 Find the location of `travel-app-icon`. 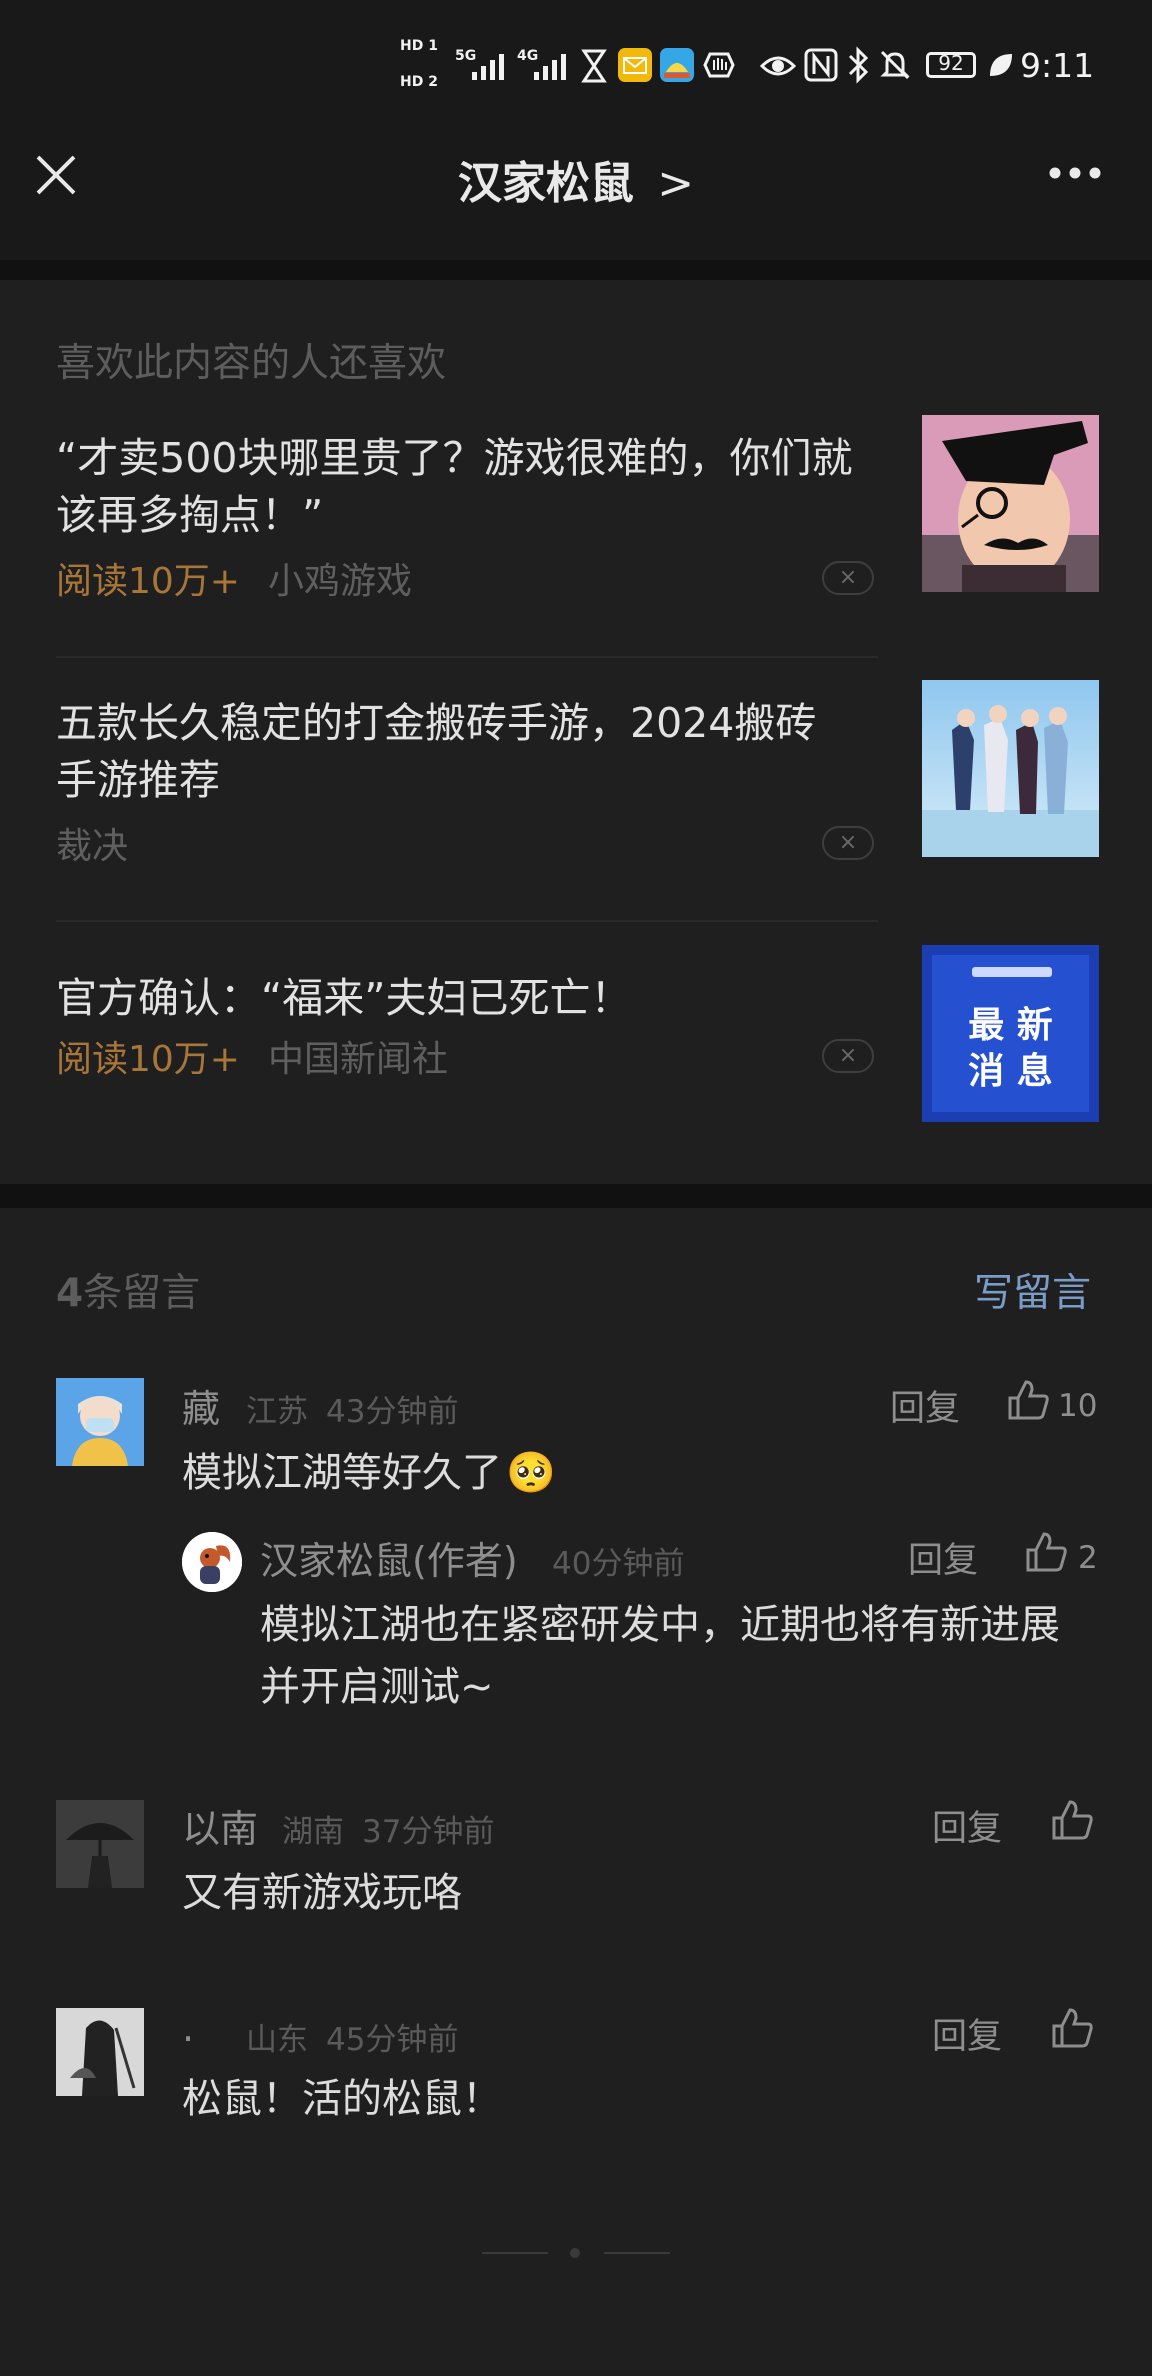

travel-app-icon is located at coordinates (677, 65).